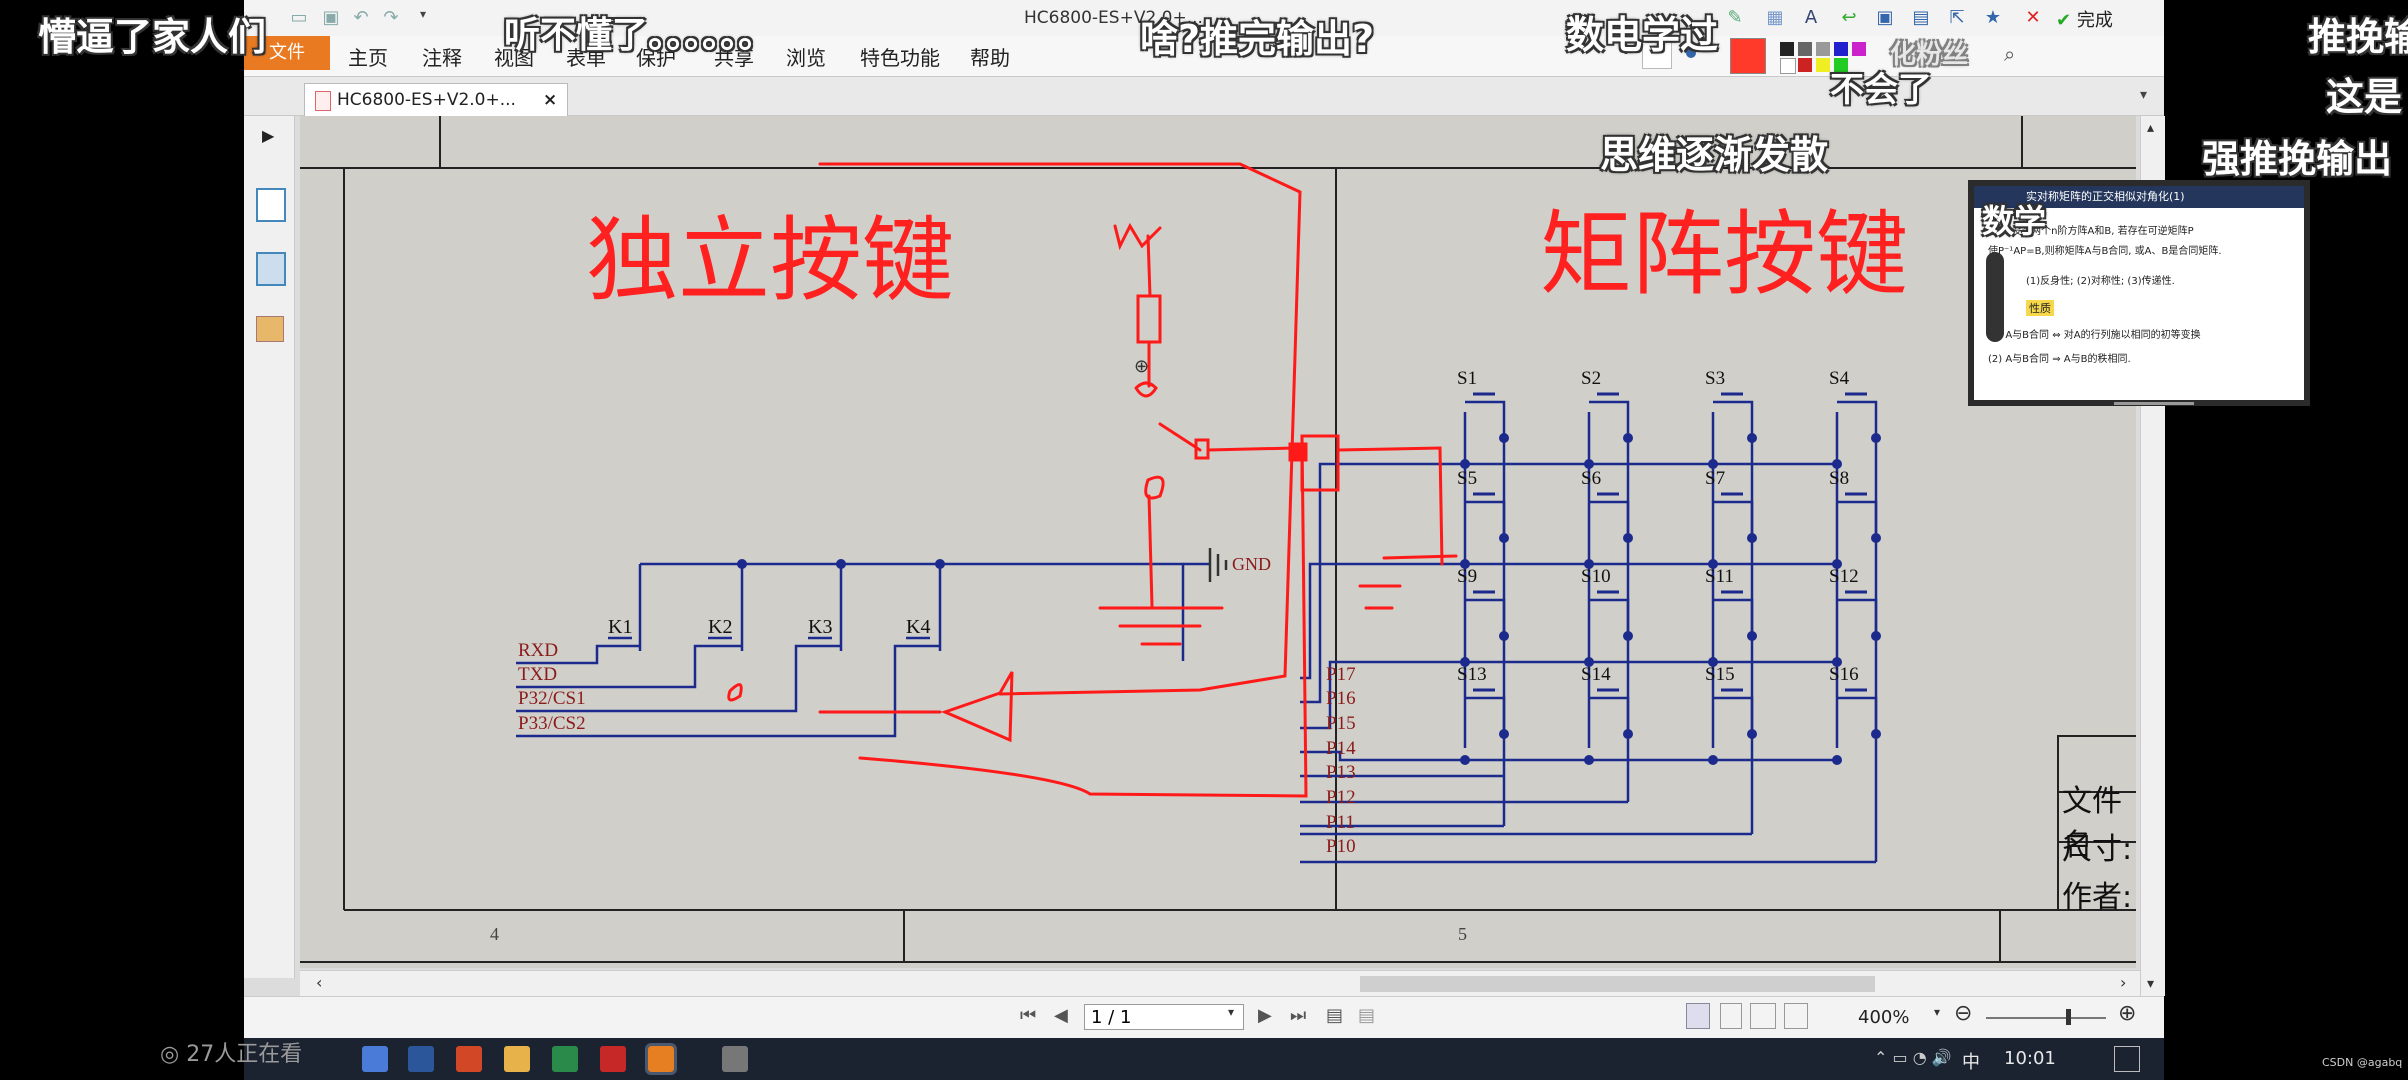 The height and width of the screenshot is (1080, 2408). I want to click on extract-page-icon: ▤, so click(1334, 1015).